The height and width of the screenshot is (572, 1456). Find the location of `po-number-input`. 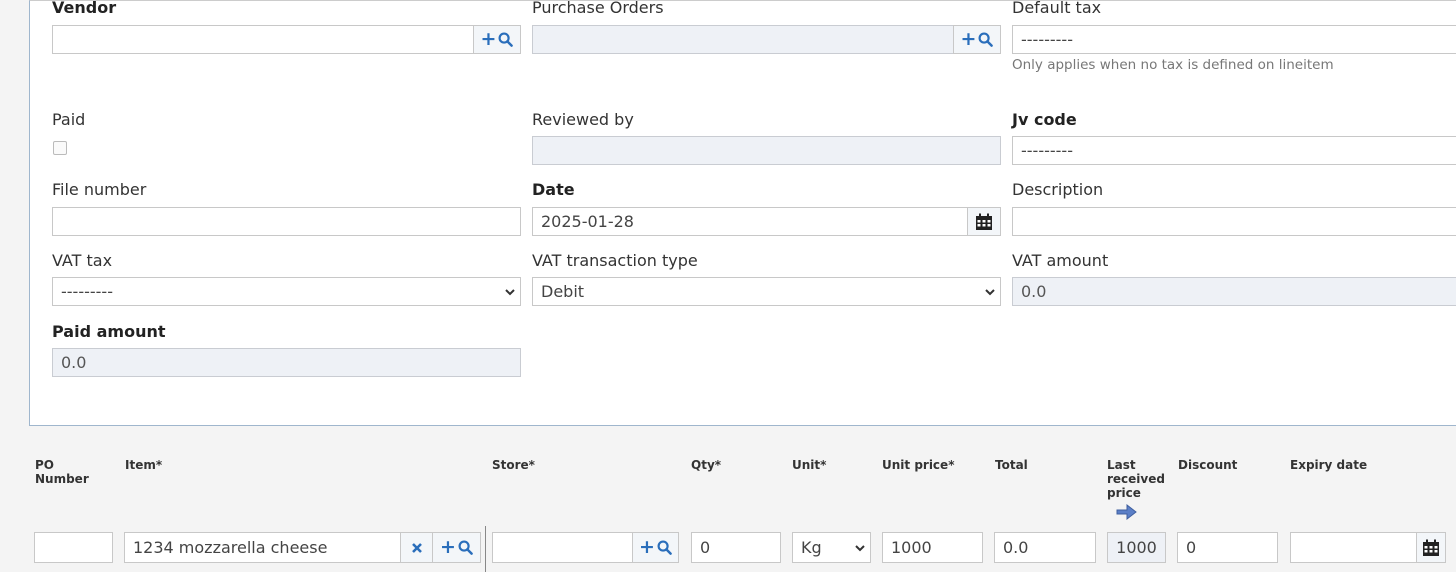

po-number-input is located at coordinates (73, 547).